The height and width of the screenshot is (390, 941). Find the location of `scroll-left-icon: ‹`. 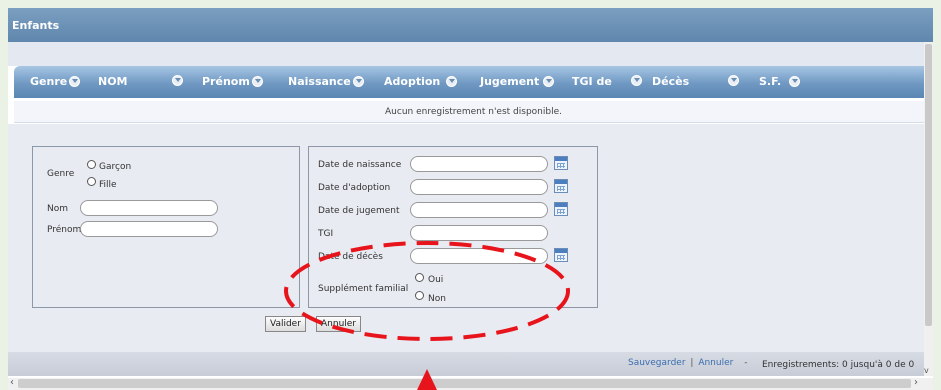

scroll-left-icon: ‹ is located at coordinates (12, 382).